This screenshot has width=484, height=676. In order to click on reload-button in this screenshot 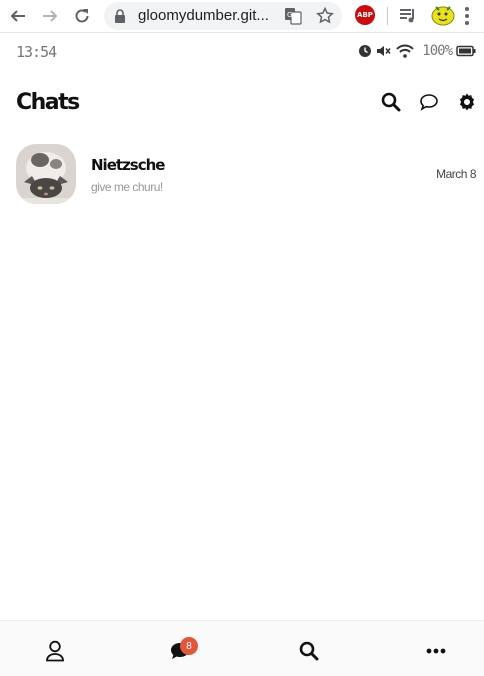, I will do `click(82, 16)`.